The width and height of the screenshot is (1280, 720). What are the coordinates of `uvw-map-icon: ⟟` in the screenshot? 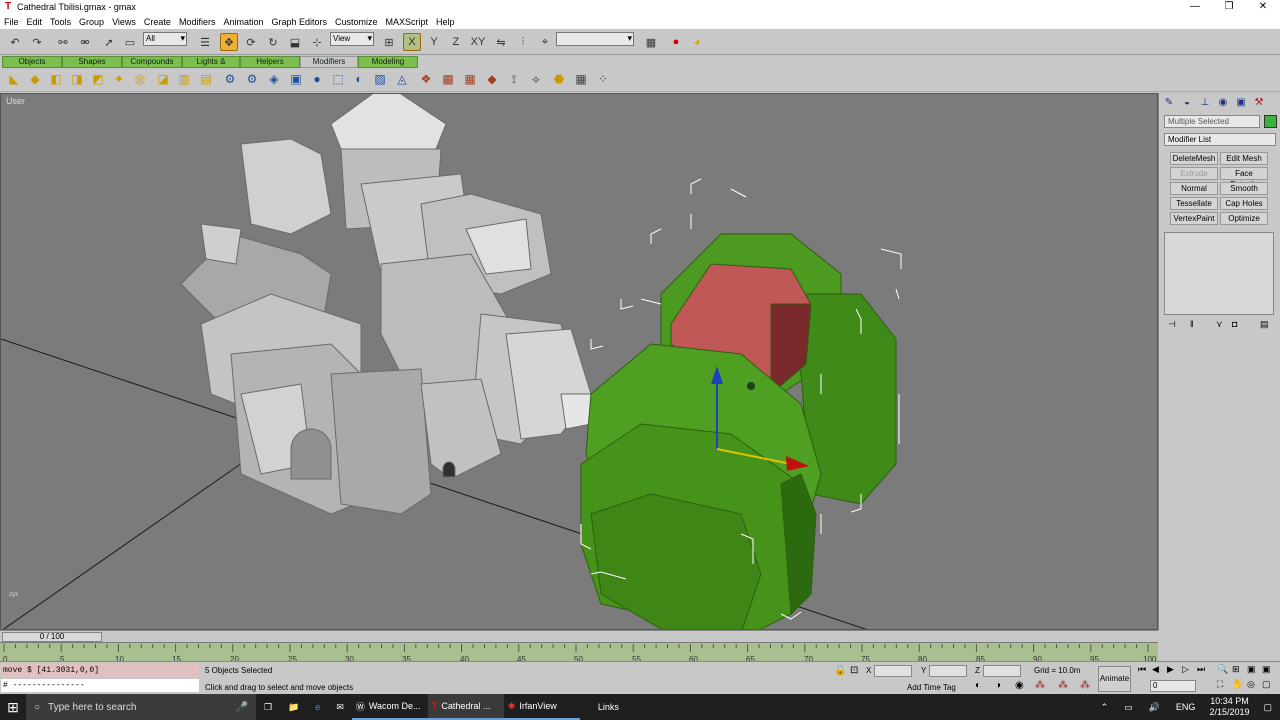 It's located at (514, 79).